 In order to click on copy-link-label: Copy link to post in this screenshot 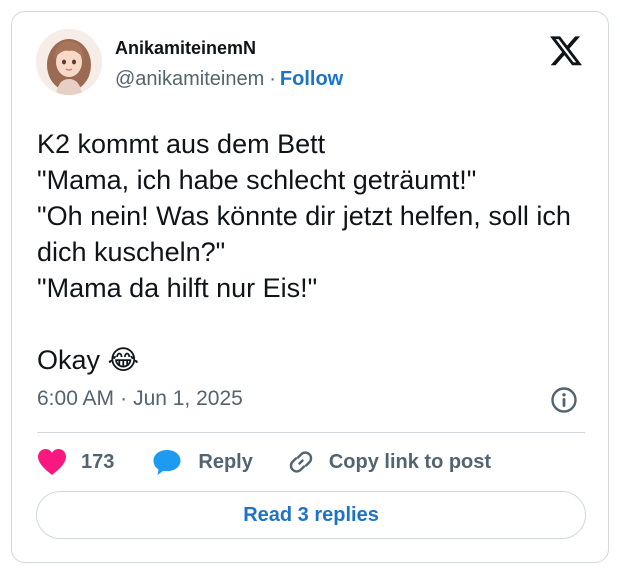, I will do `click(410, 461)`.